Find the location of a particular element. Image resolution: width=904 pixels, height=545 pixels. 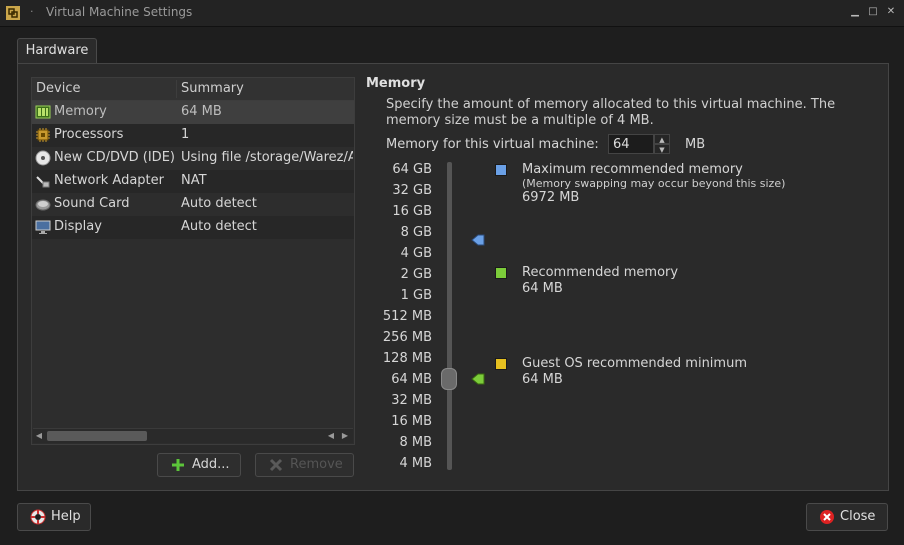

column-divider is located at coordinates (176, 89).